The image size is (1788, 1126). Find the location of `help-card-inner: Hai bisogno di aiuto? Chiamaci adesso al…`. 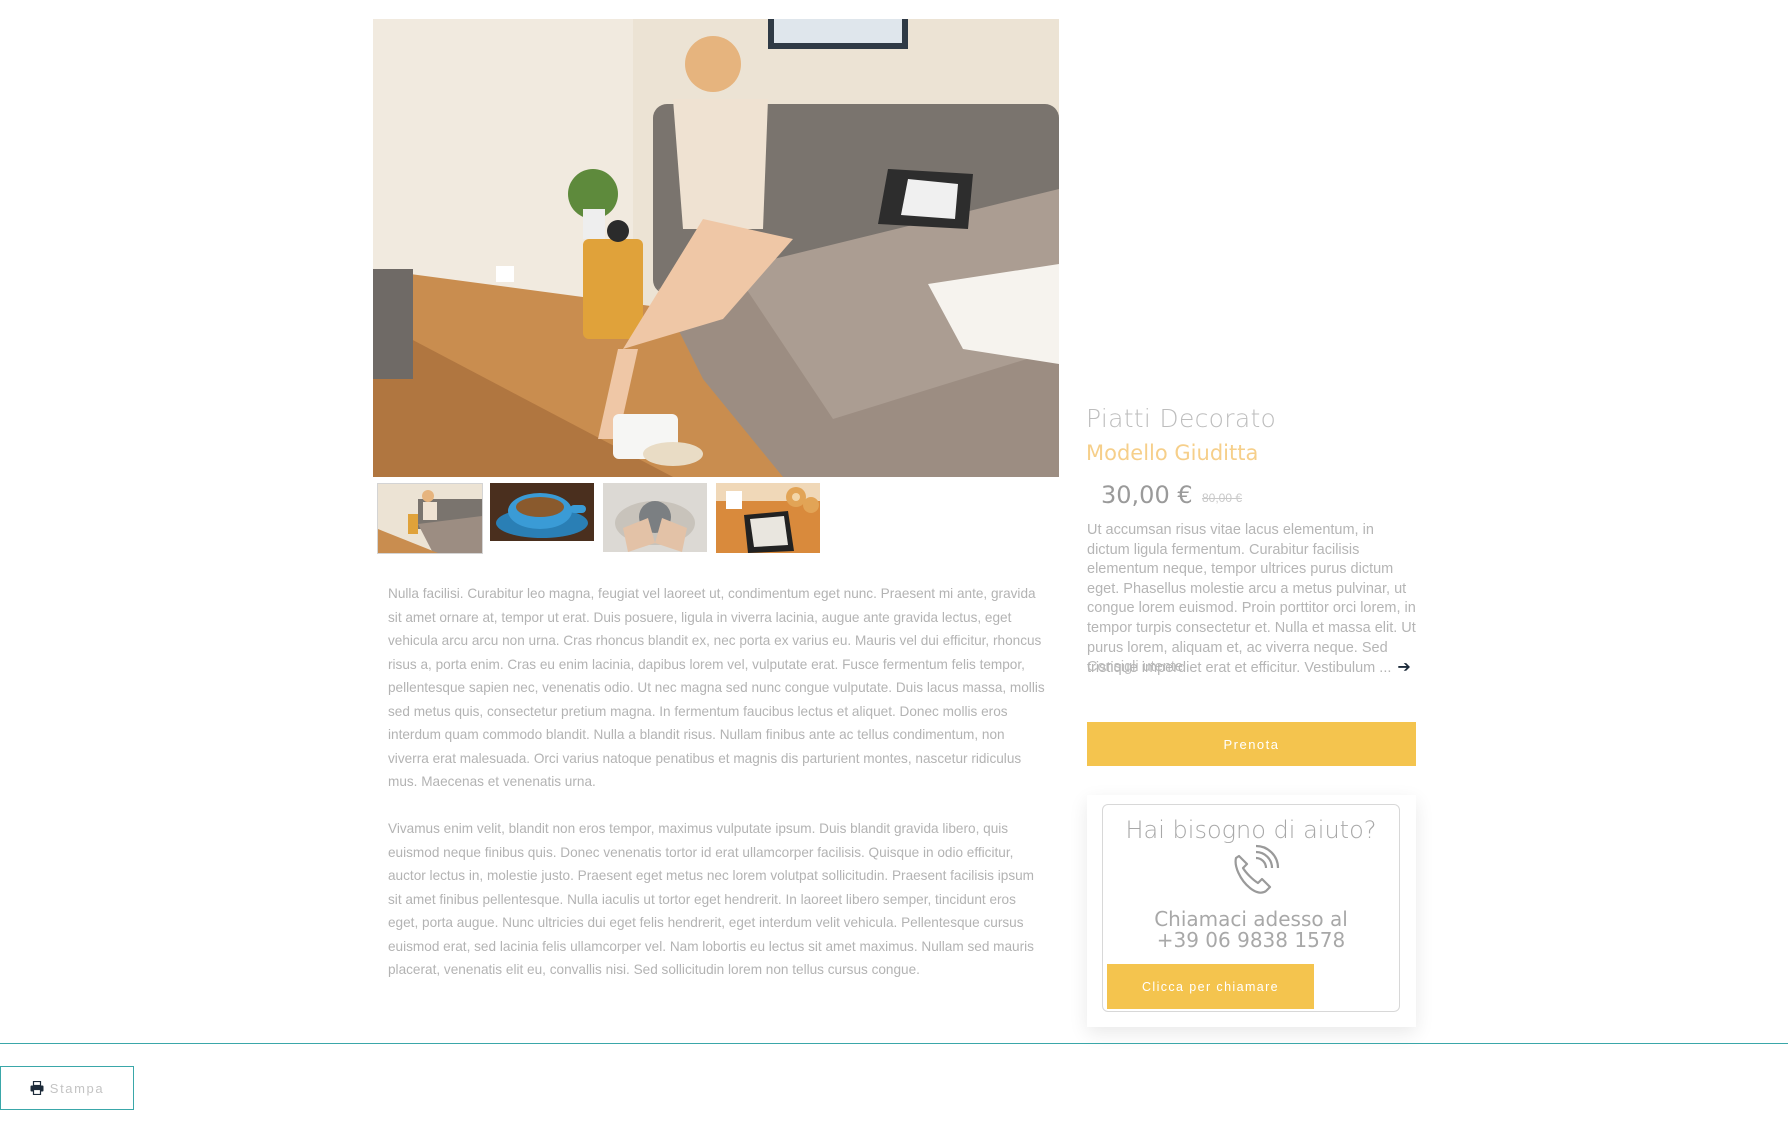

help-card-inner: Hai bisogno di aiuto? Chiamaci adesso al… is located at coordinates (1251, 908).